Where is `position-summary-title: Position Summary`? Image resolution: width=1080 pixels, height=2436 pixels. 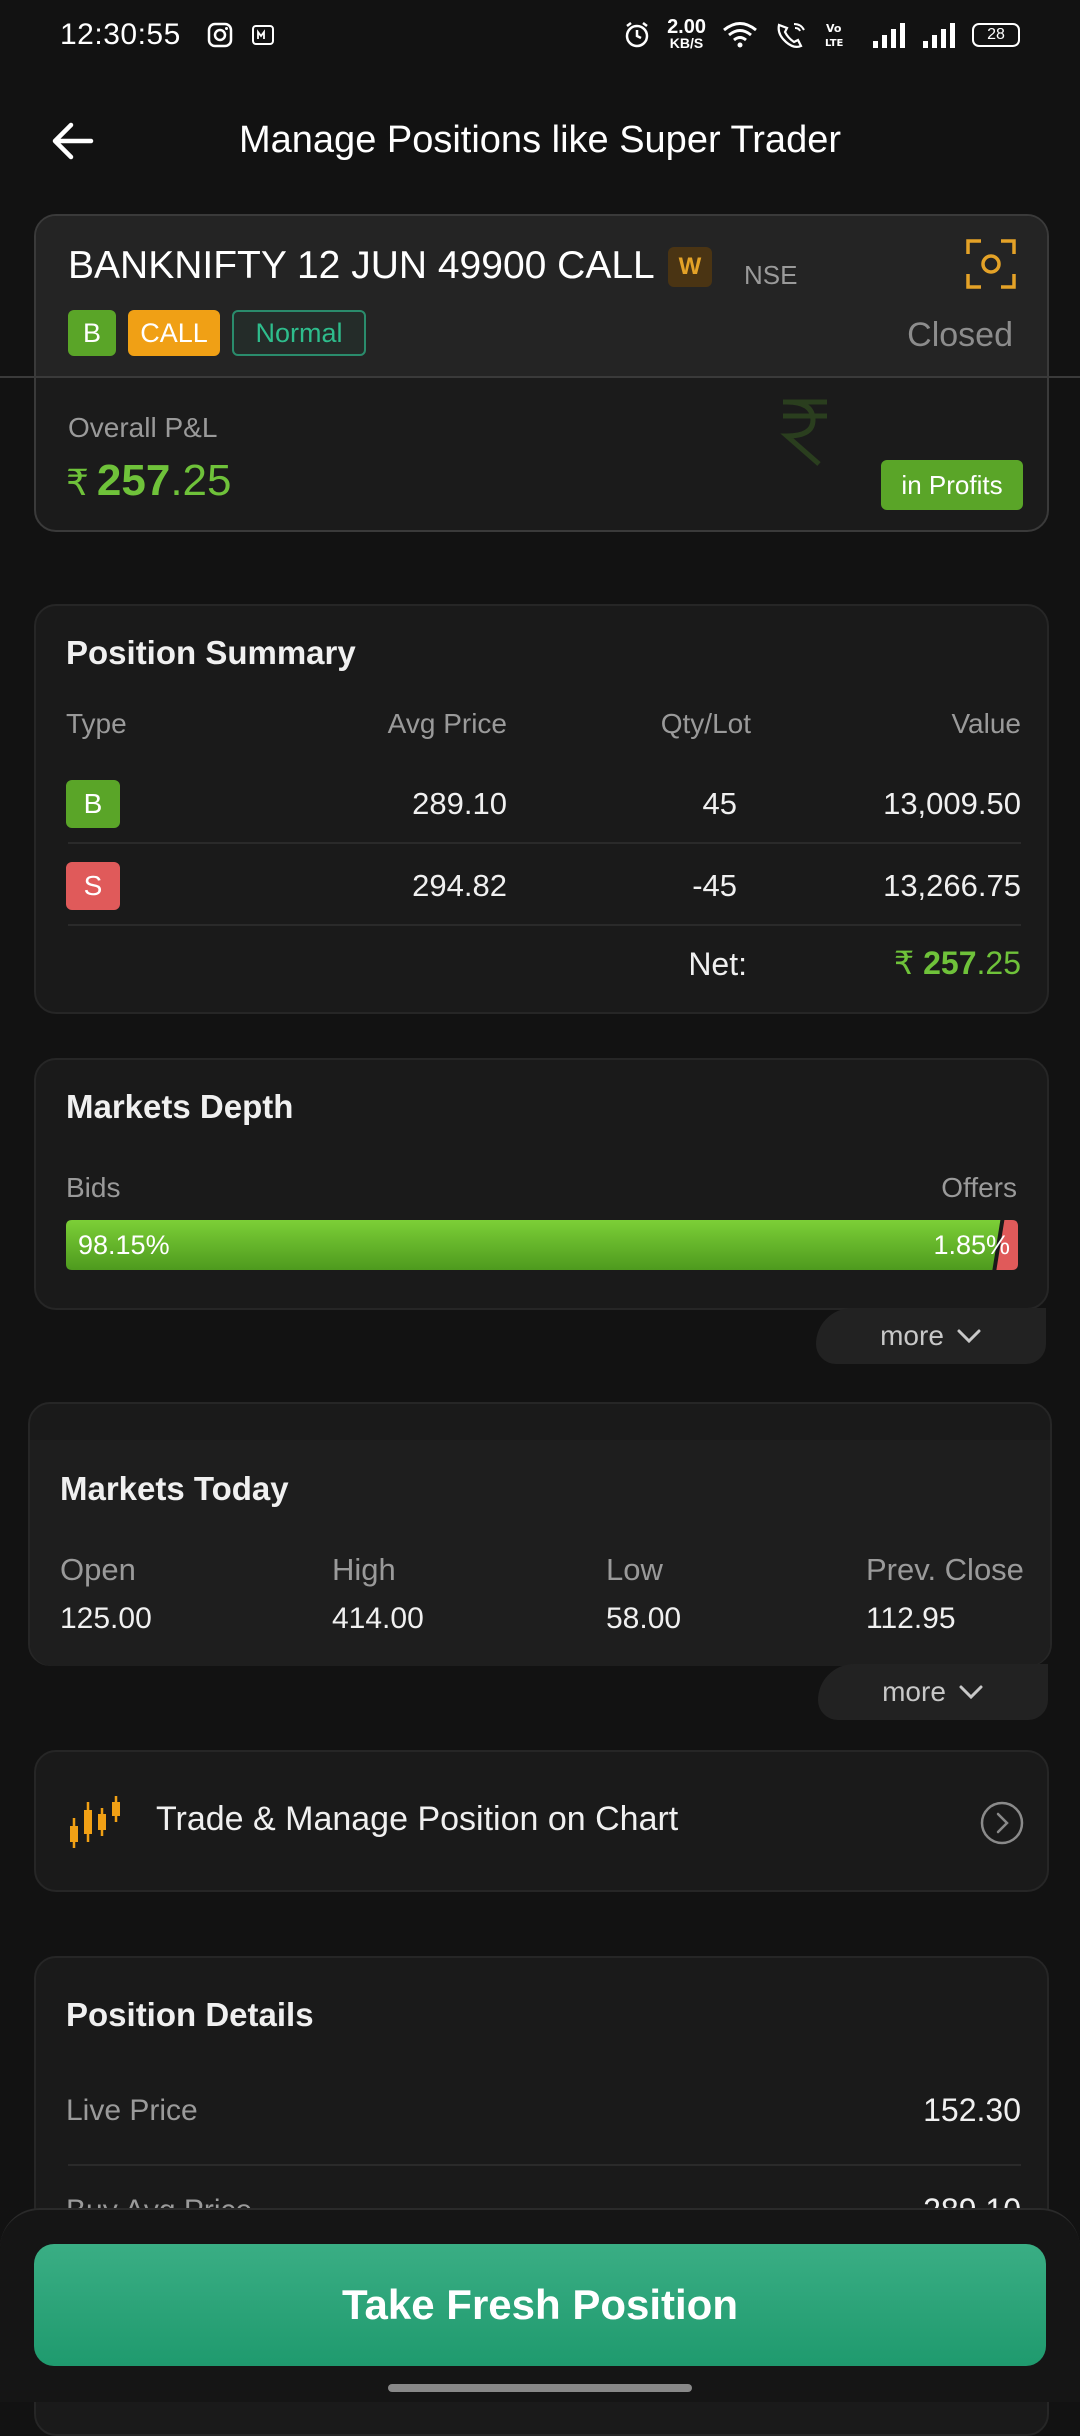 position-summary-title: Position Summary is located at coordinates (211, 652).